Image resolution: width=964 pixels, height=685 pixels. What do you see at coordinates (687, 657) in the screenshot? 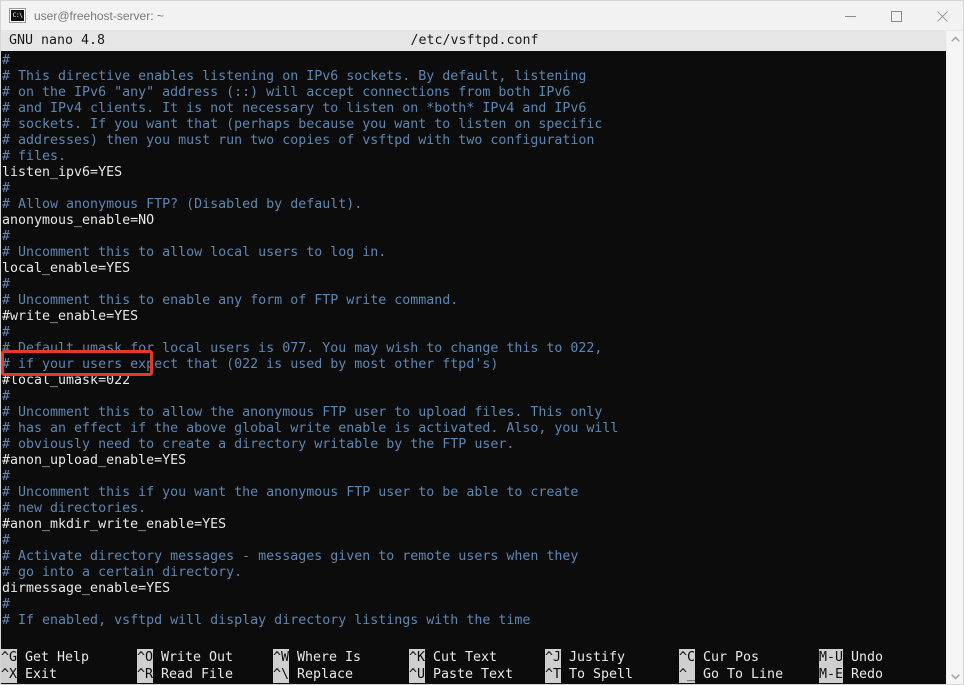
I see `top-shortcut-key: ^C` at bounding box center [687, 657].